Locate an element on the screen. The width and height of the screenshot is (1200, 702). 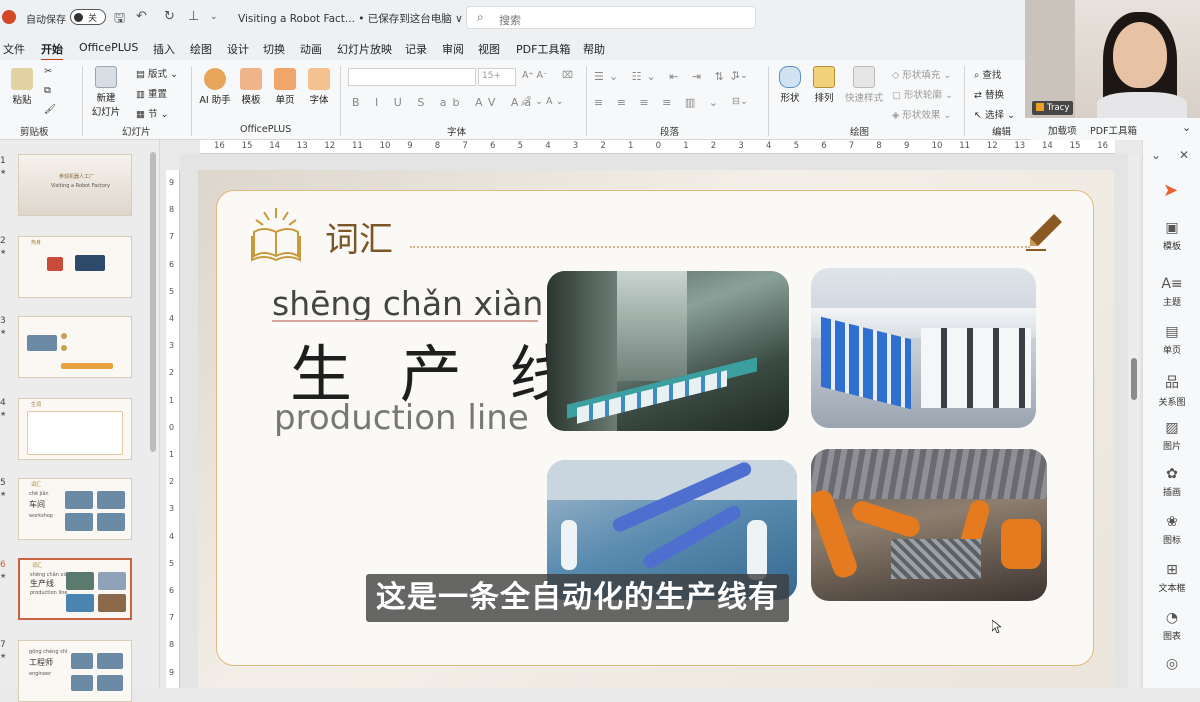
ai-helper-button: AI 助手 is located at coordinates (215, 87).